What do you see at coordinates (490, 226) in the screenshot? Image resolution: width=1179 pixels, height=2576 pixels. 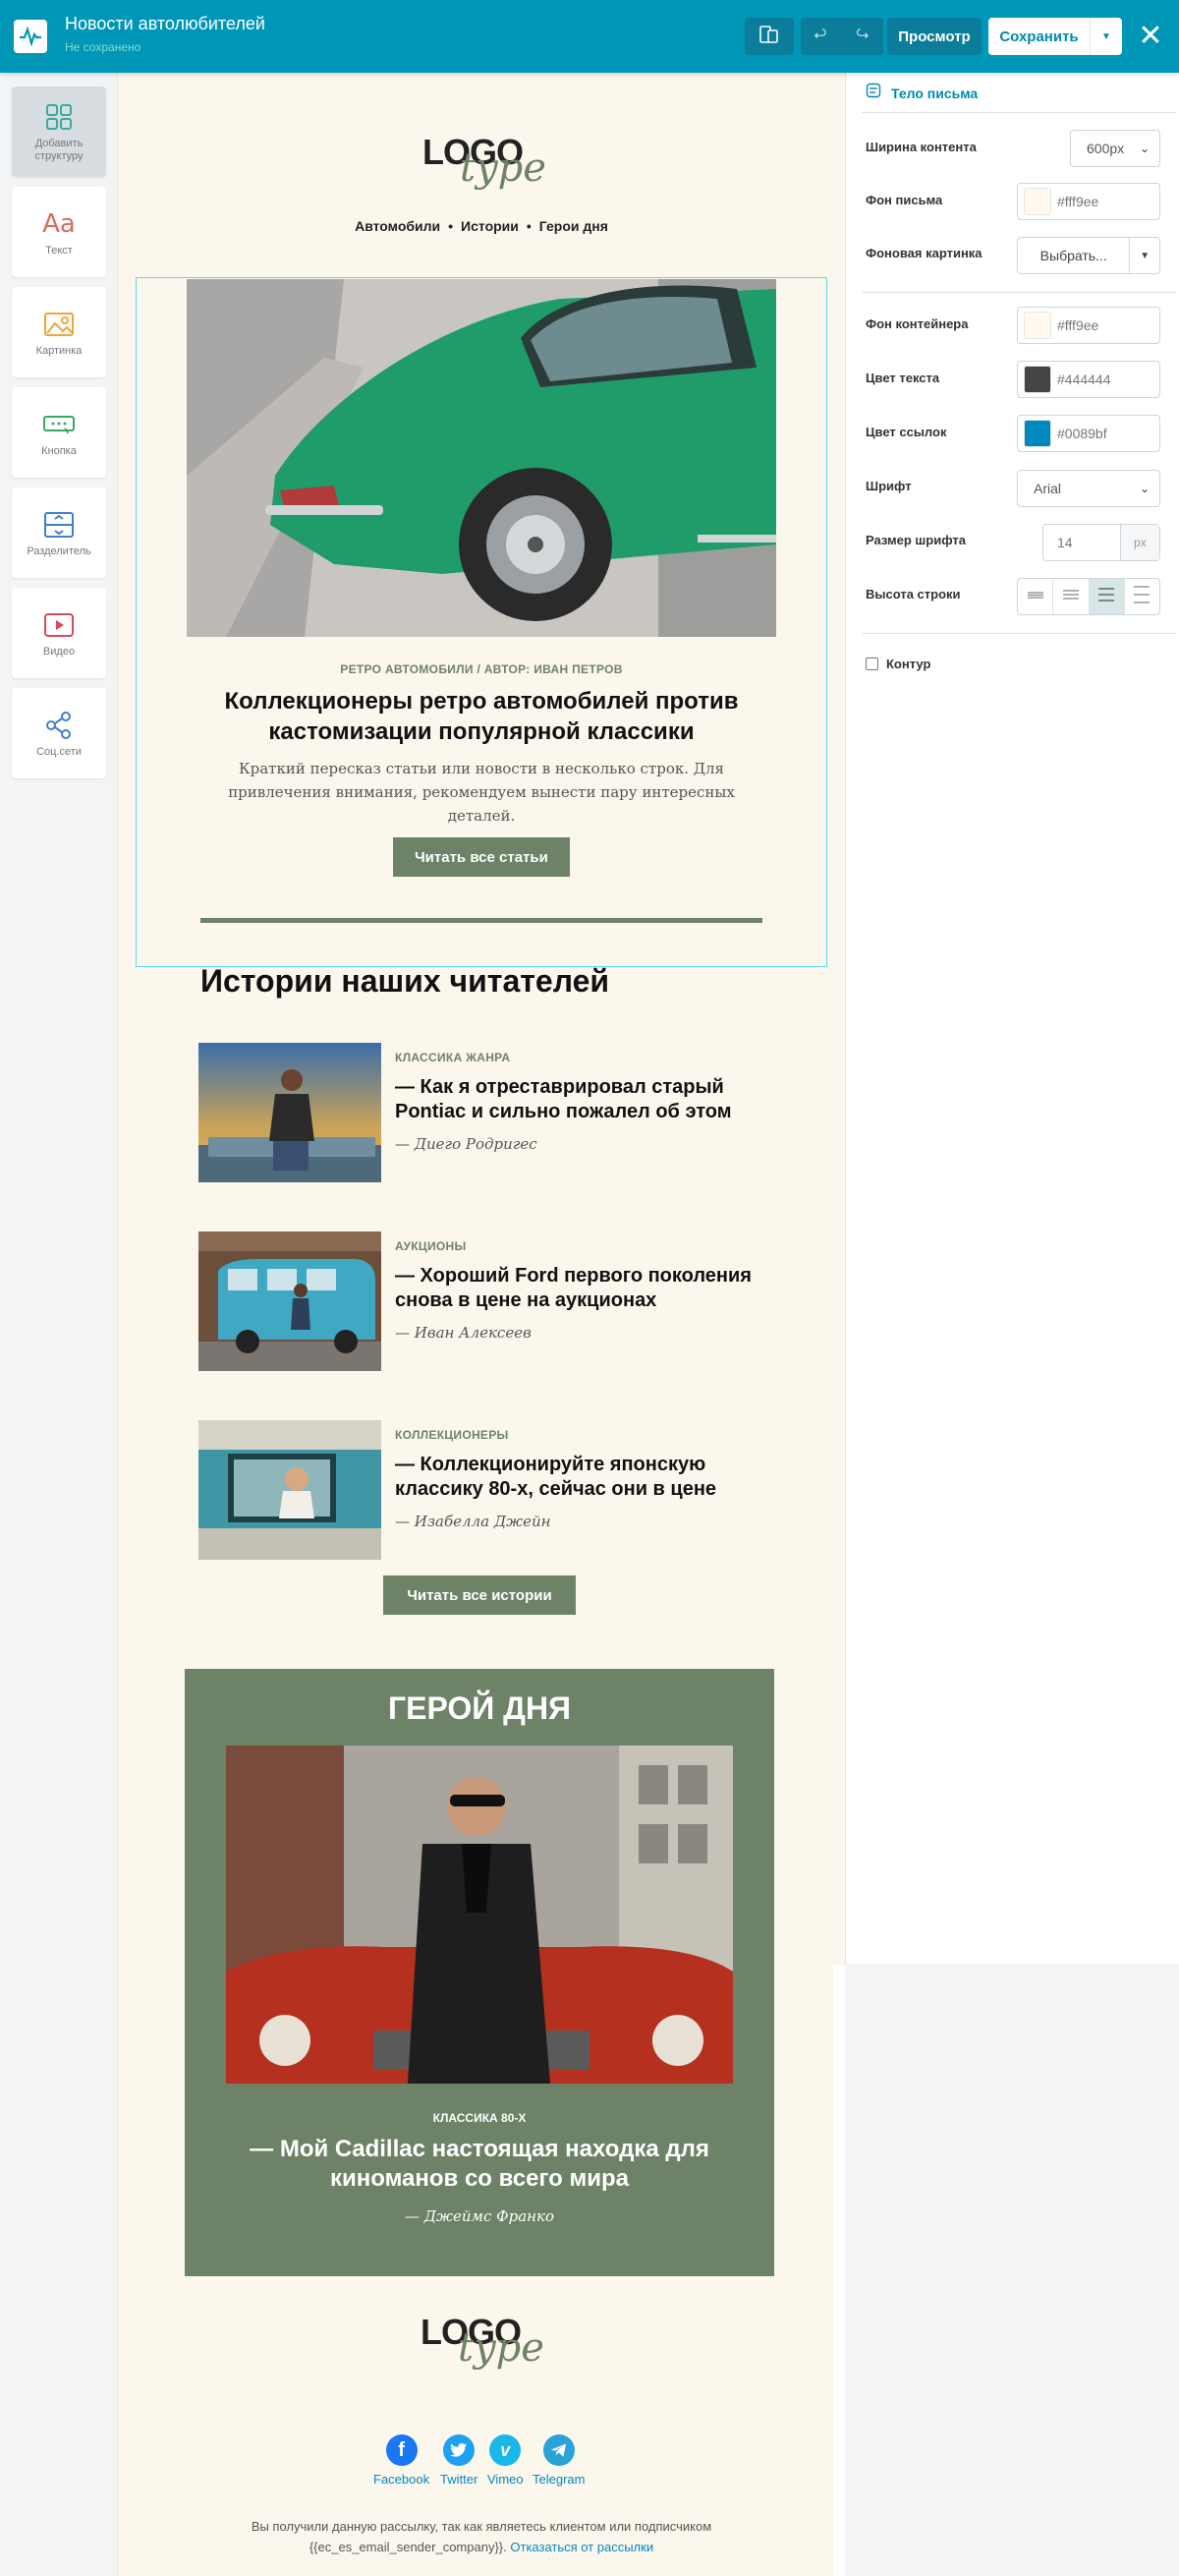 I see `nav-link-stories: Истории` at bounding box center [490, 226].